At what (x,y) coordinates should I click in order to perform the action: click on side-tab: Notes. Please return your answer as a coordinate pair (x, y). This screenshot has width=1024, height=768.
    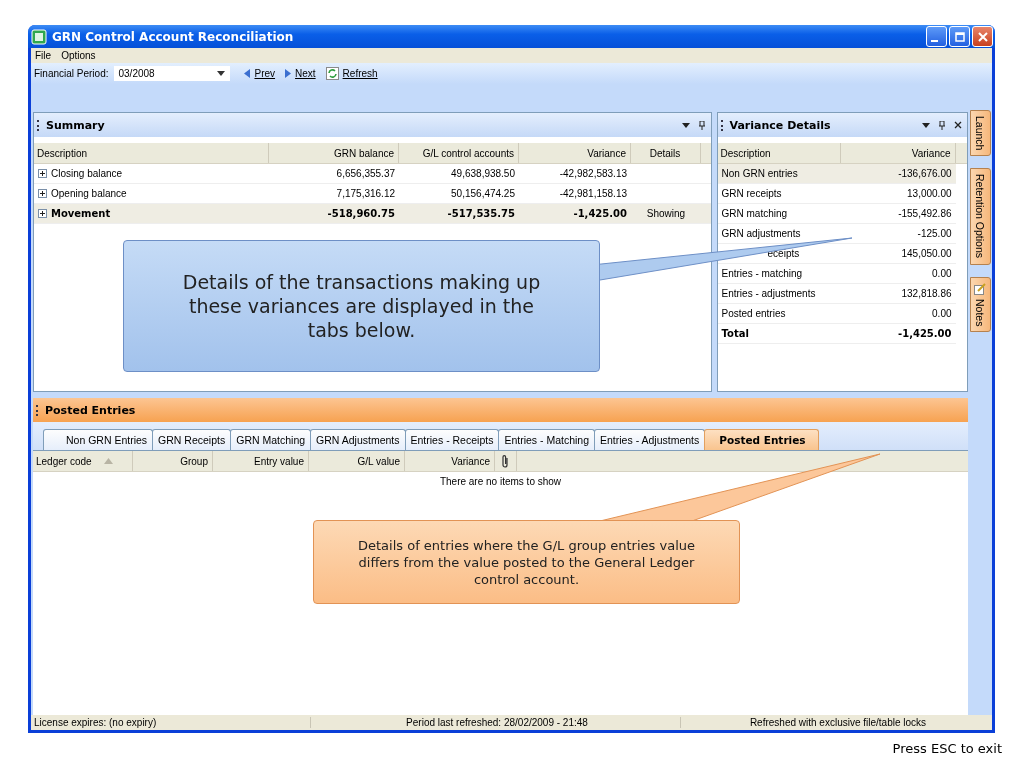
    Looking at the image, I should click on (980, 304).